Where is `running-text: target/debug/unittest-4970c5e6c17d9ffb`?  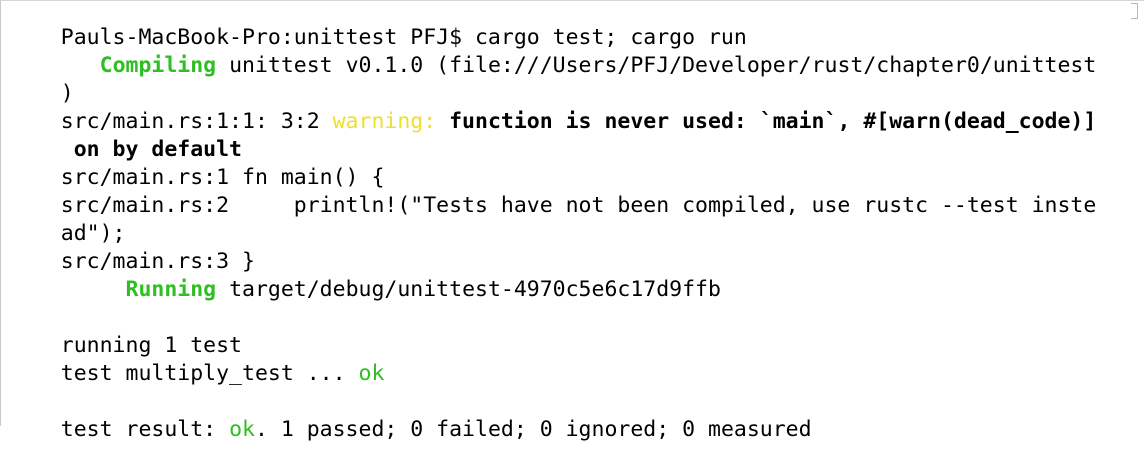
running-text: target/debug/unittest-4970c5e6c17d9ffb is located at coordinates (468, 289).